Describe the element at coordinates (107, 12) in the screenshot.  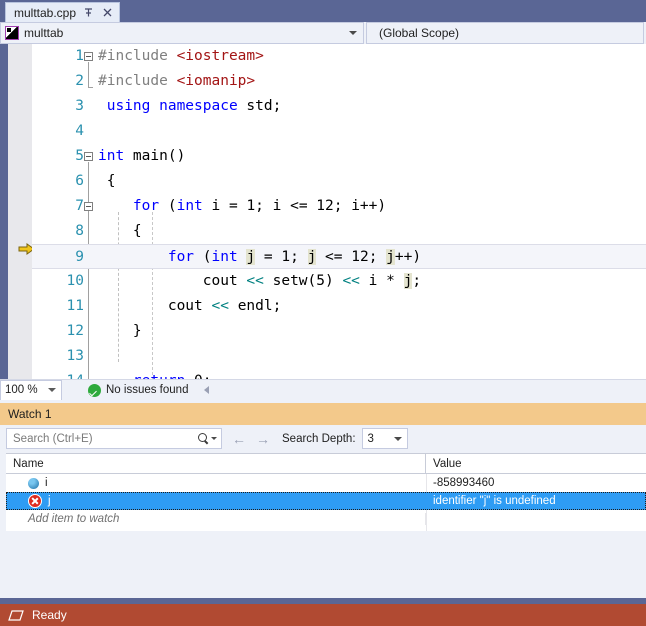
I see `close-icon` at that location.